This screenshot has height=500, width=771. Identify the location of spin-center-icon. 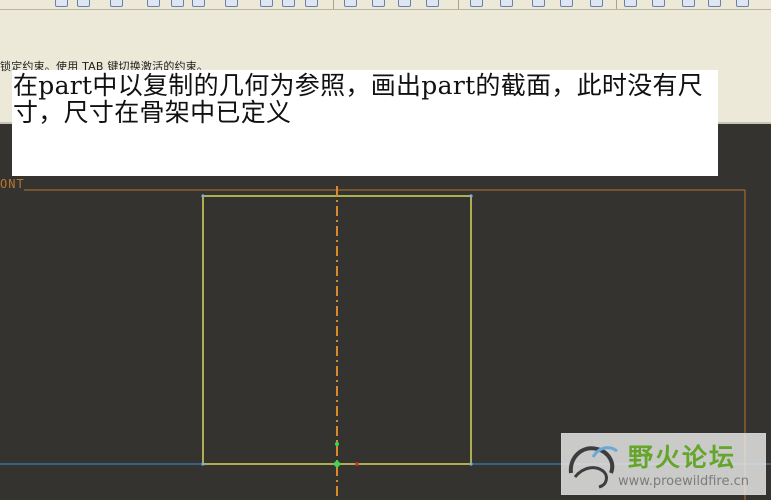
(742, 3).